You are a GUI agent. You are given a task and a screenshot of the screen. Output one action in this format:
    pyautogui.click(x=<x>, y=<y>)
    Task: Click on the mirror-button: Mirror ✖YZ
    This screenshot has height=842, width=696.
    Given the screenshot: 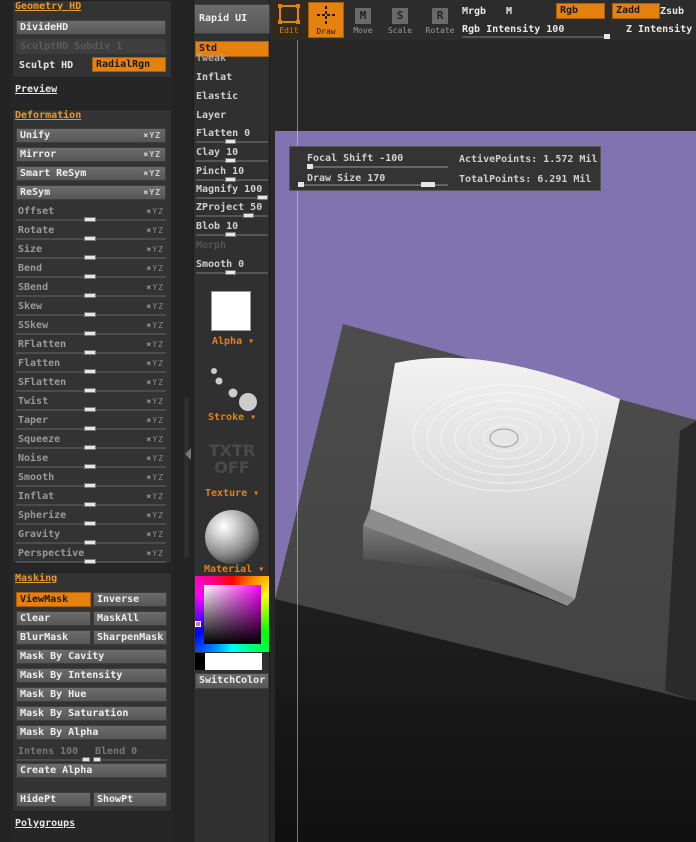 What is the action you would take?
    pyautogui.click(x=91, y=154)
    